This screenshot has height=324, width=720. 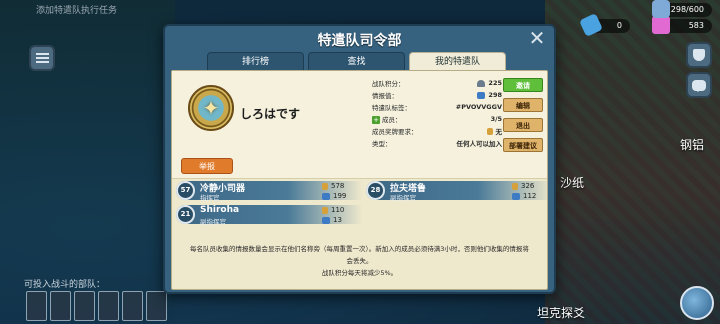 What do you see at coordinates (687, 9) in the screenshot?
I see `resource-intel-value: 298/600` at bounding box center [687, 9].